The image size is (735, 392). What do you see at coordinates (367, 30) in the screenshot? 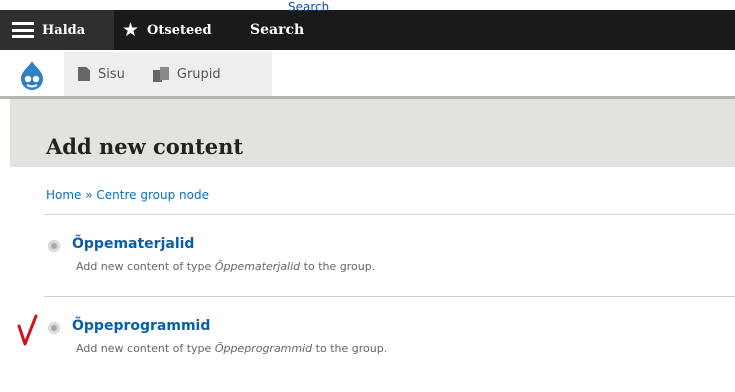
I see `admin-toolbar: Halda ★ Otseteed` at bounding box center [367, 30].